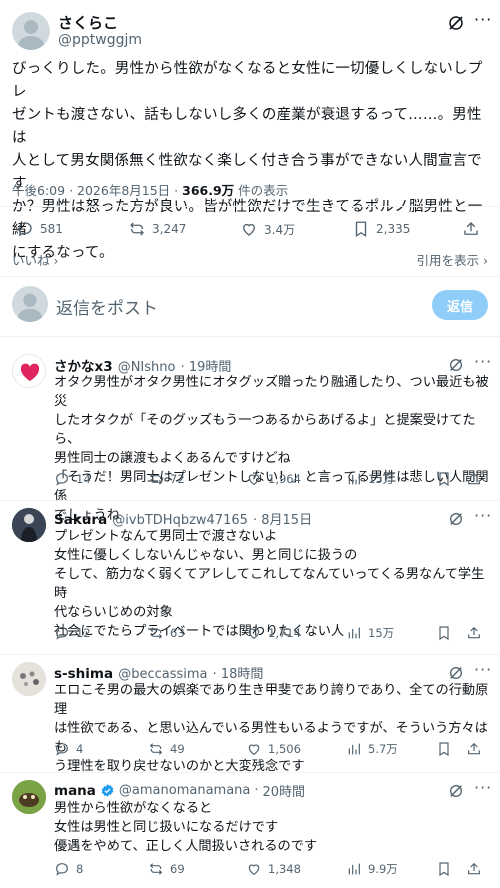 The height and width of the screenshot is (888, 500). Describe the element at coordinates (177, 869) in the screenshot. I see `repost-count: 69` at that location.